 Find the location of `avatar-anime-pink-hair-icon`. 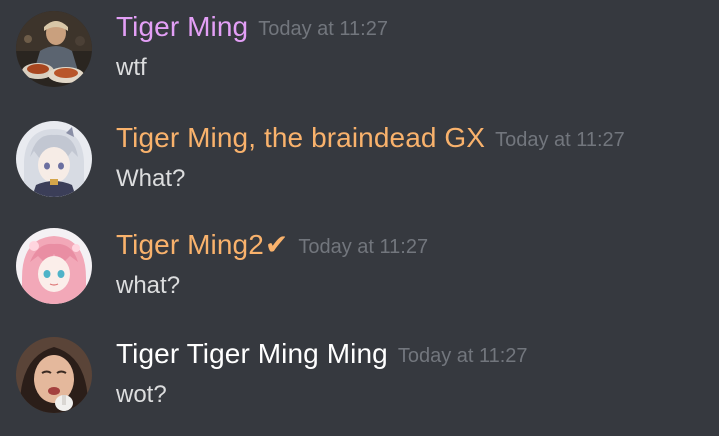

avatar-anime-pink-hair-icon is located at coordinates (54, 266).